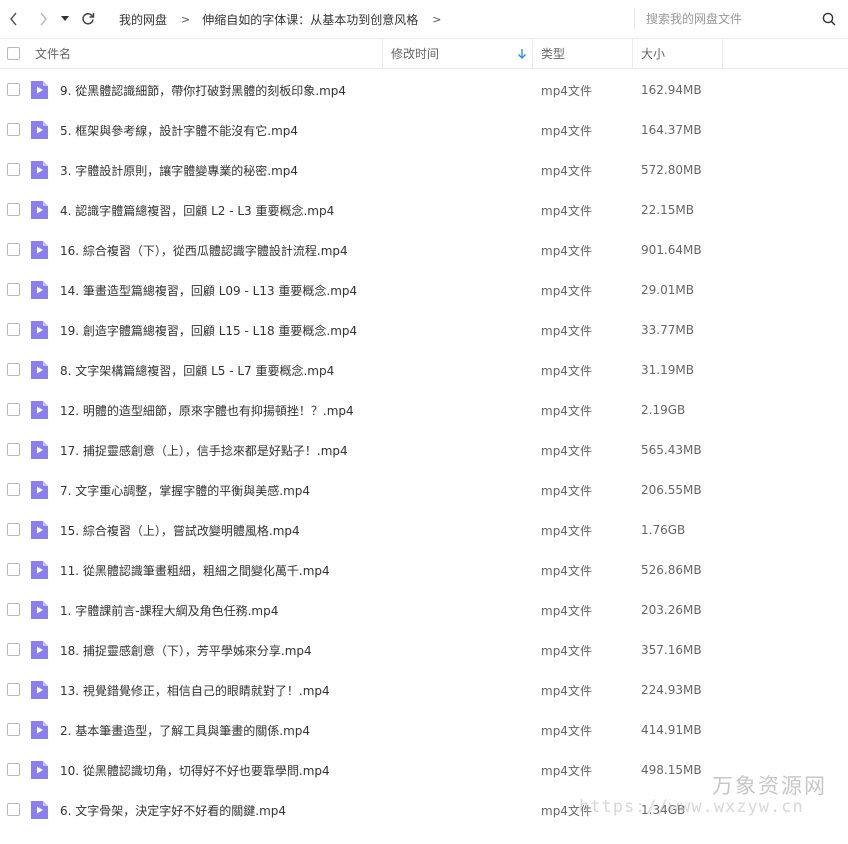  I want to click on file-size: 29.01MB, so click(667, 290).